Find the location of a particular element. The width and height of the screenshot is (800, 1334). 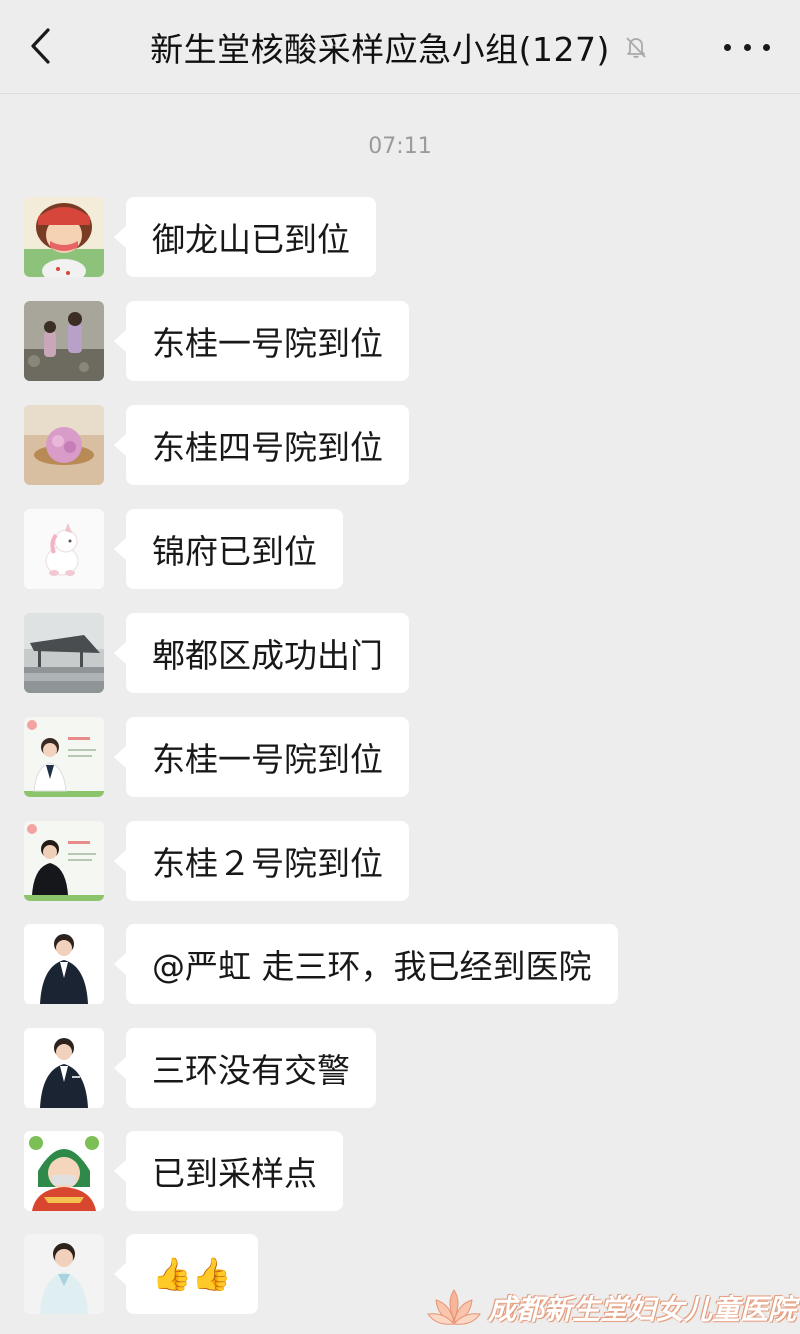

title-group: 新生堂核酸采样应急小组(127) is located at coordinates (400, 47).